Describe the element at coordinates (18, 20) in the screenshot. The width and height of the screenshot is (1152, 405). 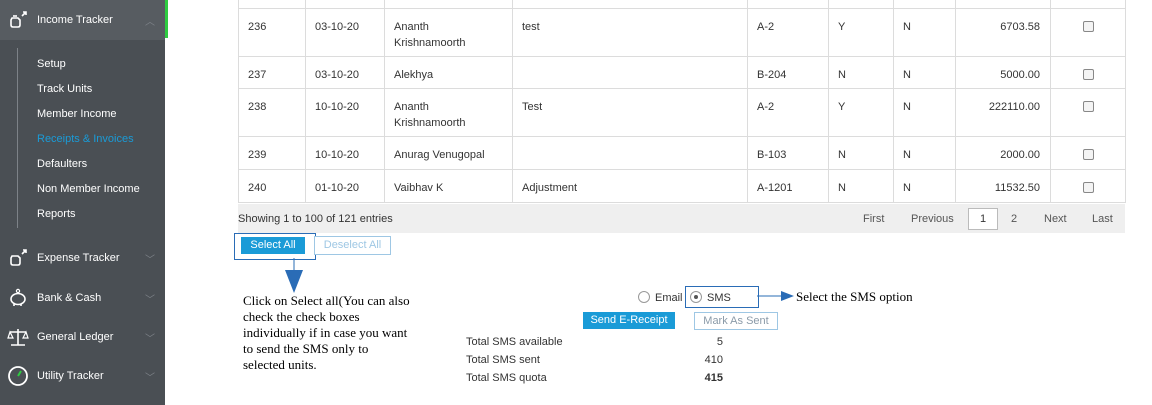
I see `money-bag-icon` at that location.